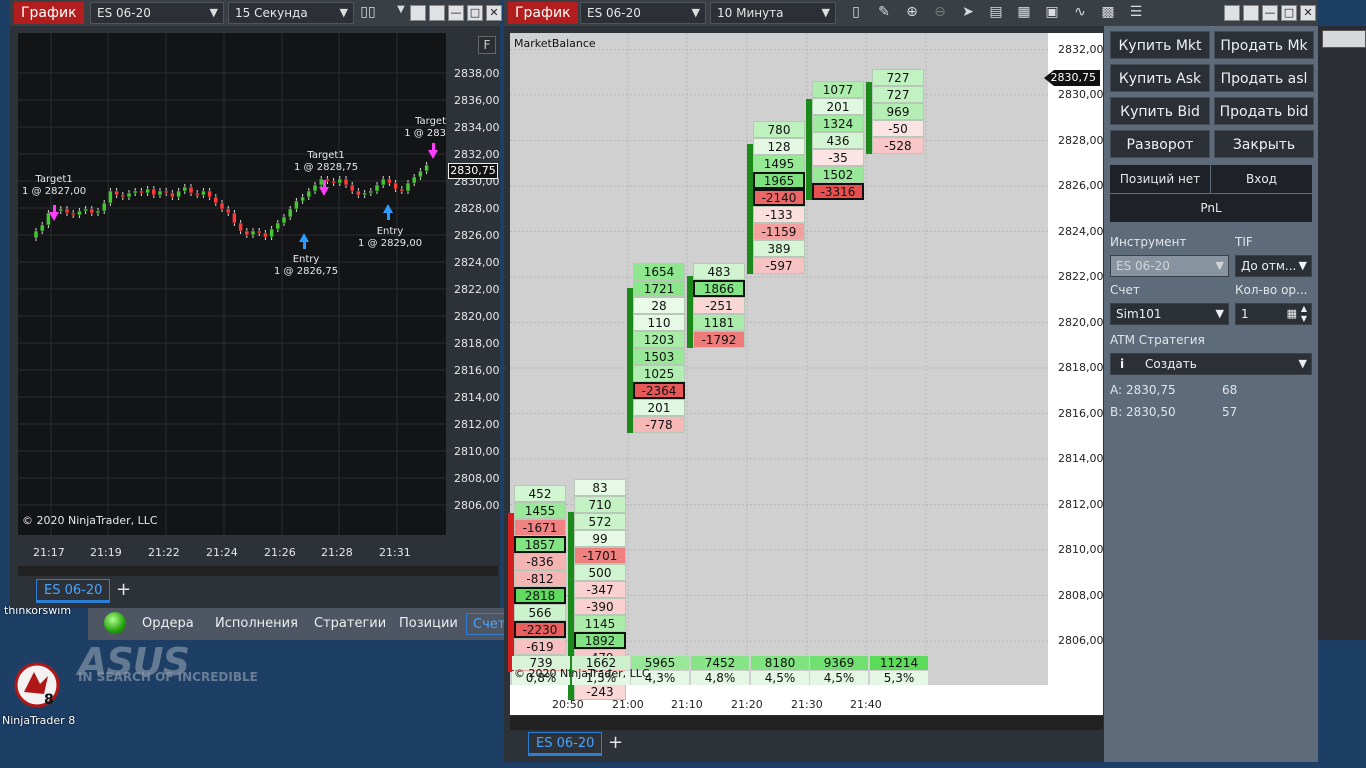 The image size is (1366, 768). Describe the element at coordinates (49, 13) in the screenshot. I see `left-chart-title: График` at that location.